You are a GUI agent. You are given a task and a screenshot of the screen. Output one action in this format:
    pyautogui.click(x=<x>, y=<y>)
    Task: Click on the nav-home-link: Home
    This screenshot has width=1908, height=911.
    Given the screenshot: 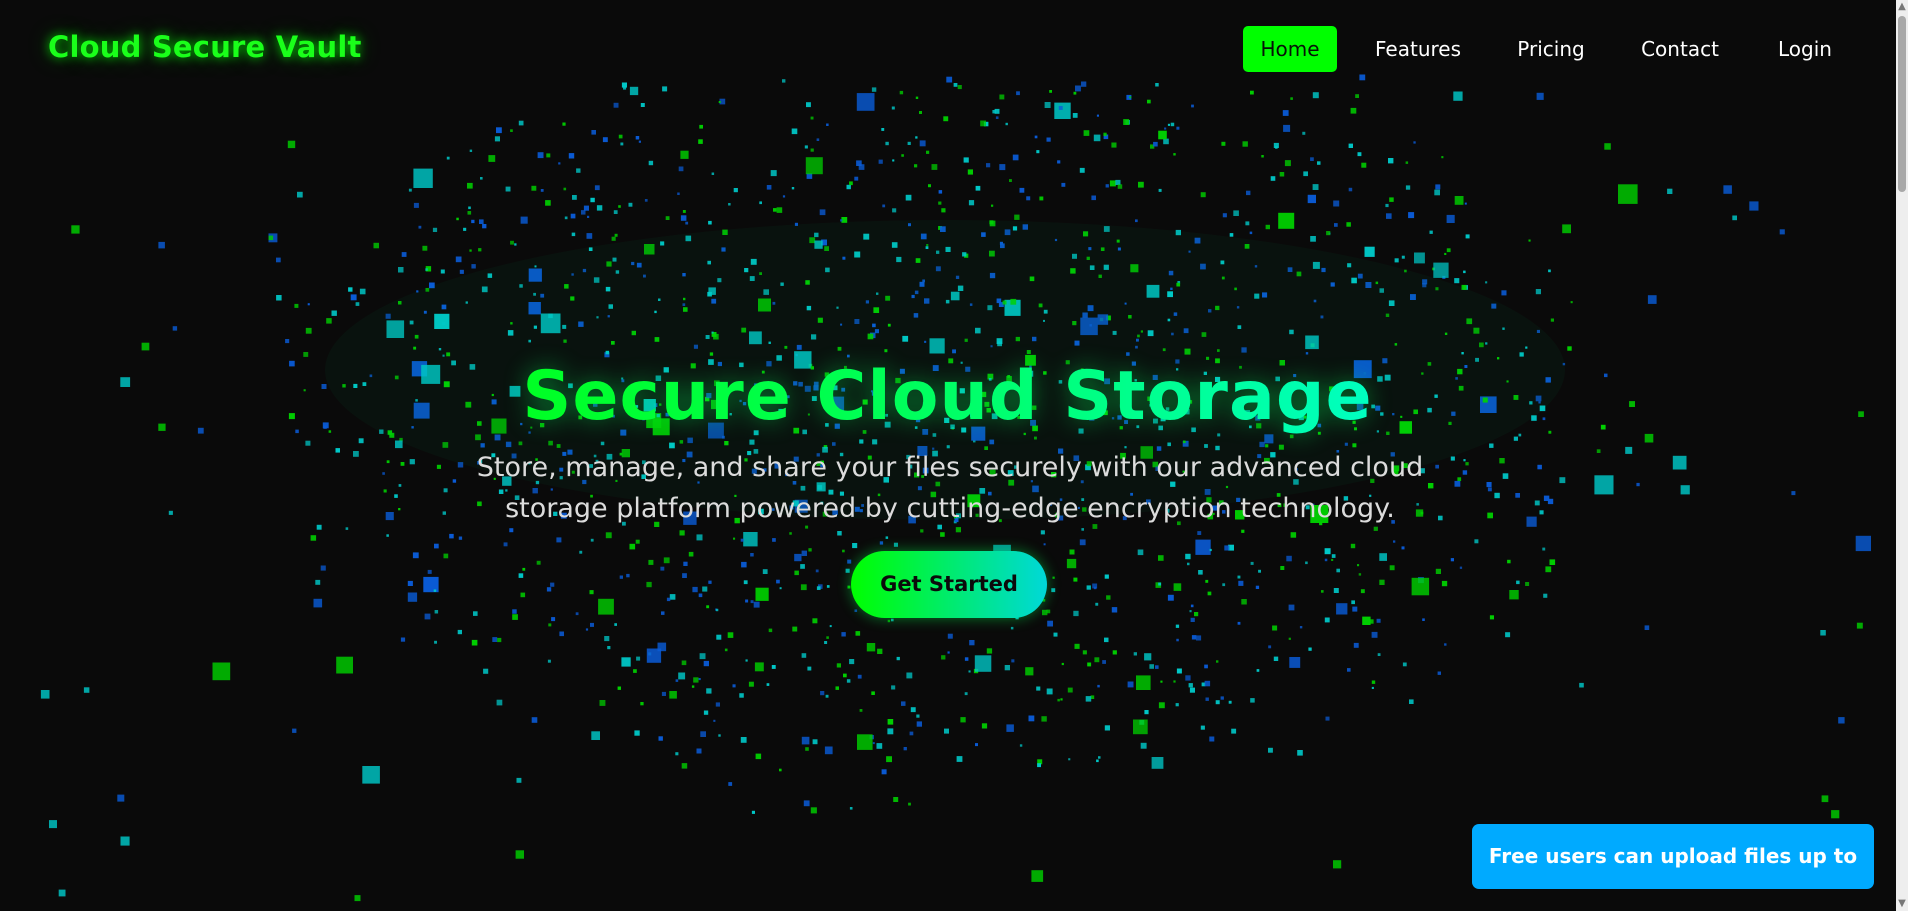 What is the action you would take?
    pyautogui.click(x=1290, y=49)
    